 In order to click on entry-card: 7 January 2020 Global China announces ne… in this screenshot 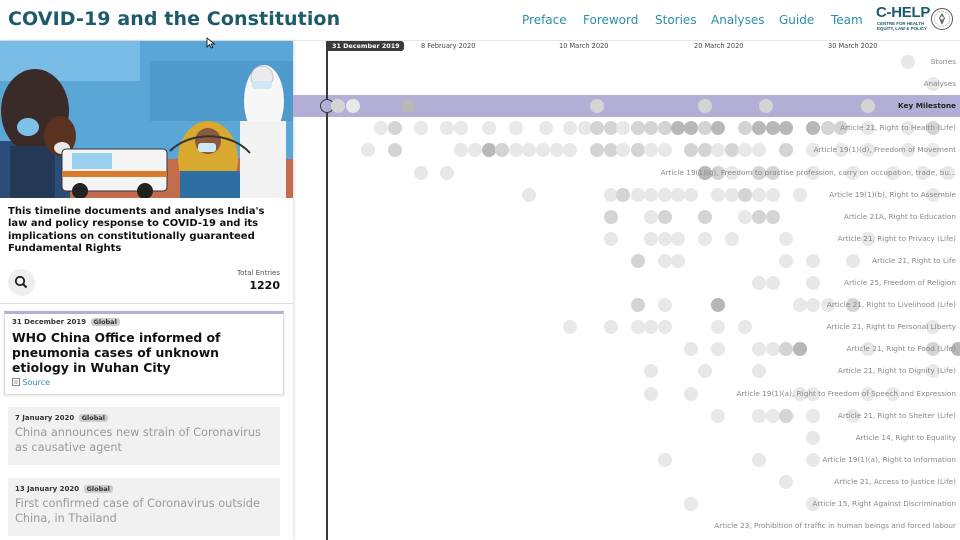, I will do `click(144, 436)`.